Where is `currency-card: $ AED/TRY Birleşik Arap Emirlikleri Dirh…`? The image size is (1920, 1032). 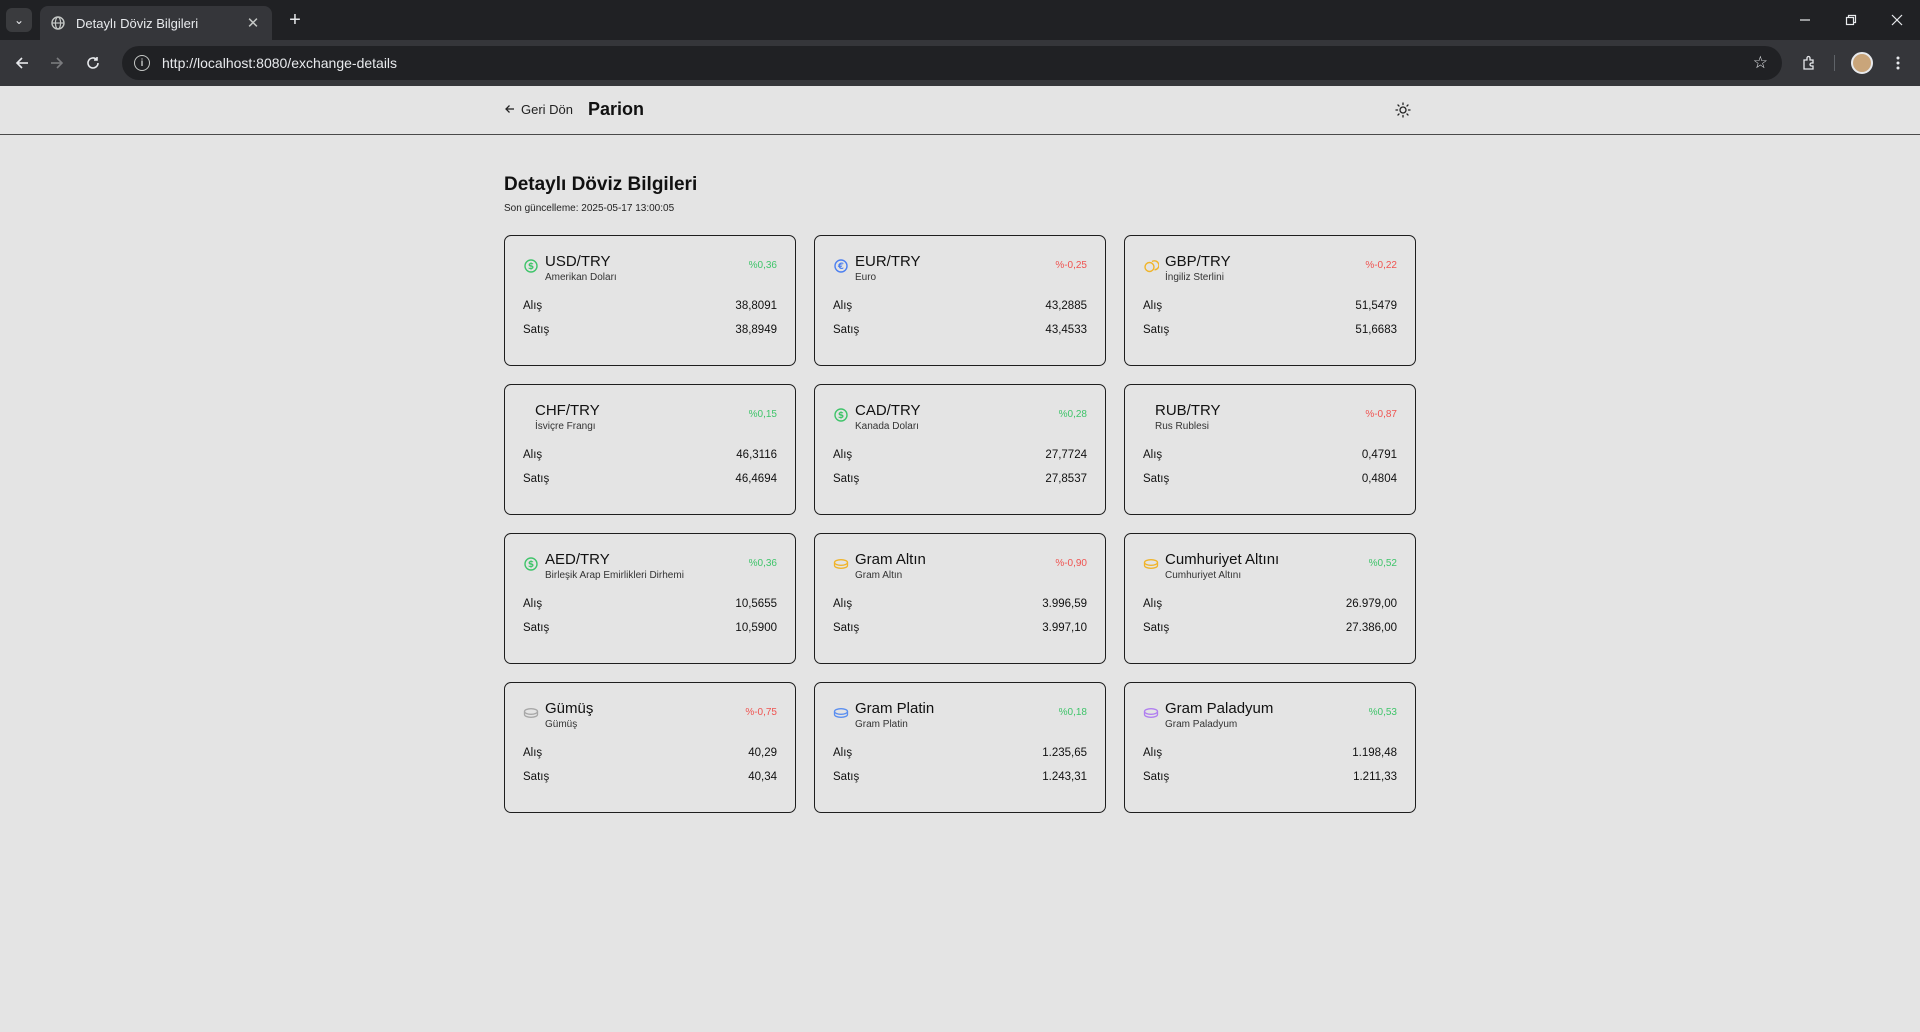
currency-card: $ AED/TRY Birleşik Arap Emirlikleri Dirh… is located at coordinates (650, 598).